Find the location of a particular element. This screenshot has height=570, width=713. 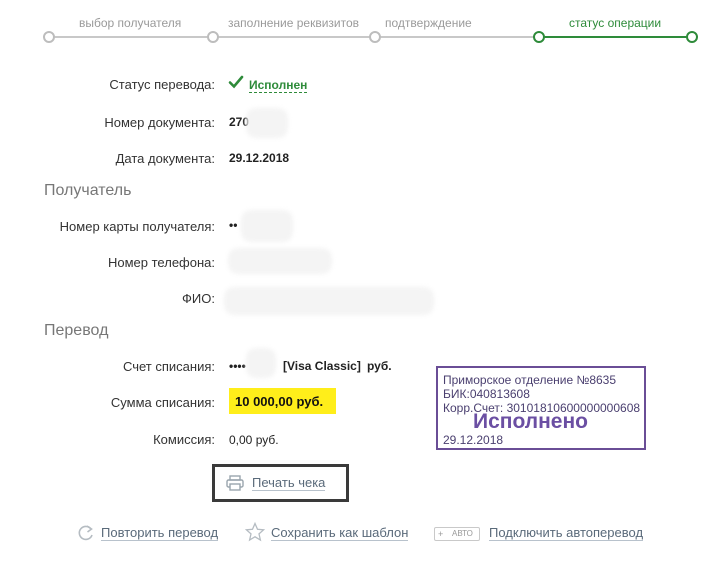

step-label-2: заполнение реквизитов is located at coordinates (294, 23).